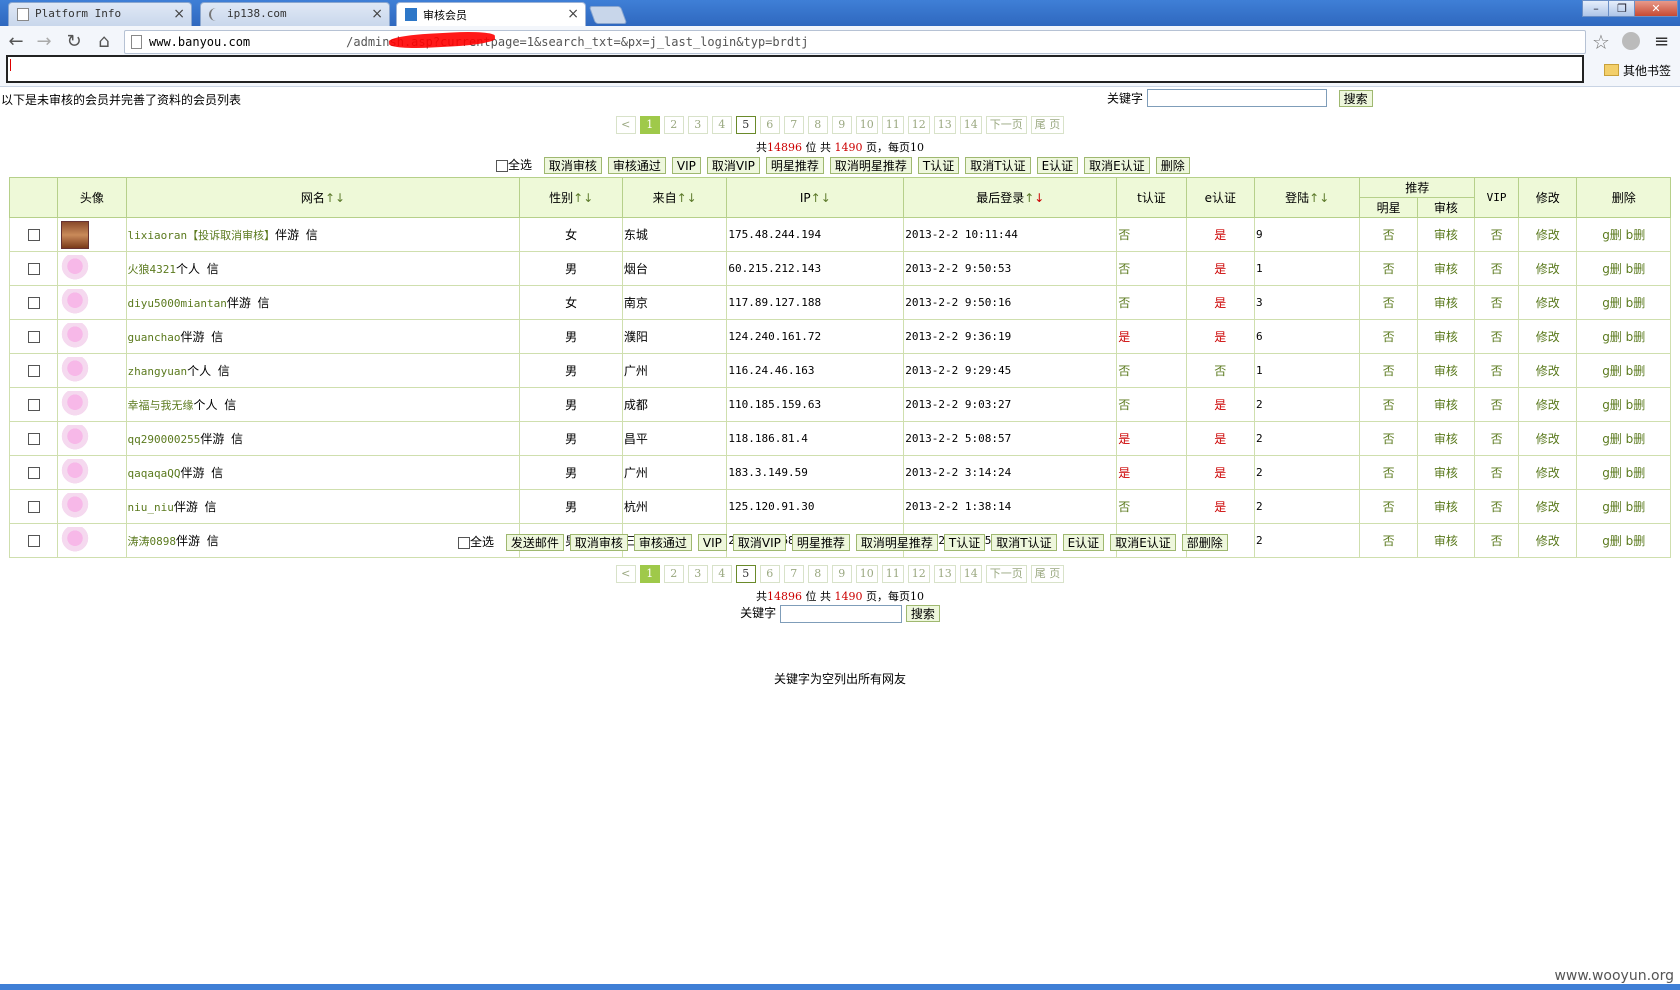 The height and width of the screenshot is (990, 1680). Describe the element at coordinates (1151, 438) in the screenshot. I see `t-cert-cell: 是` at that location.